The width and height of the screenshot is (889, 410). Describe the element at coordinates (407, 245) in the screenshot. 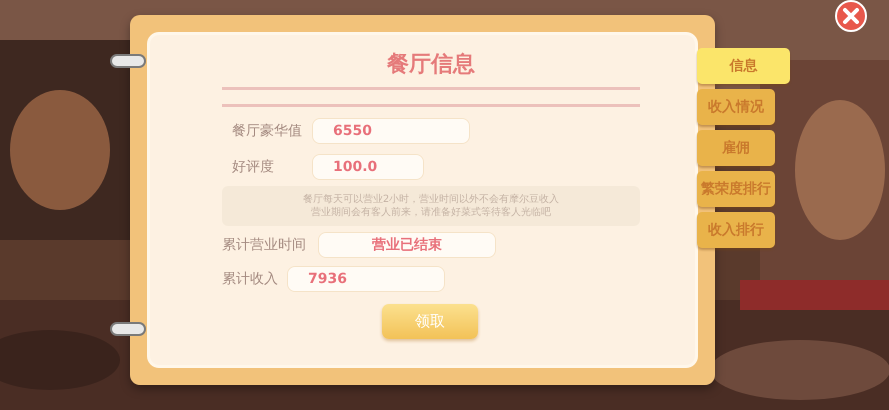

I see `value-field: 营业已结束` at that location.